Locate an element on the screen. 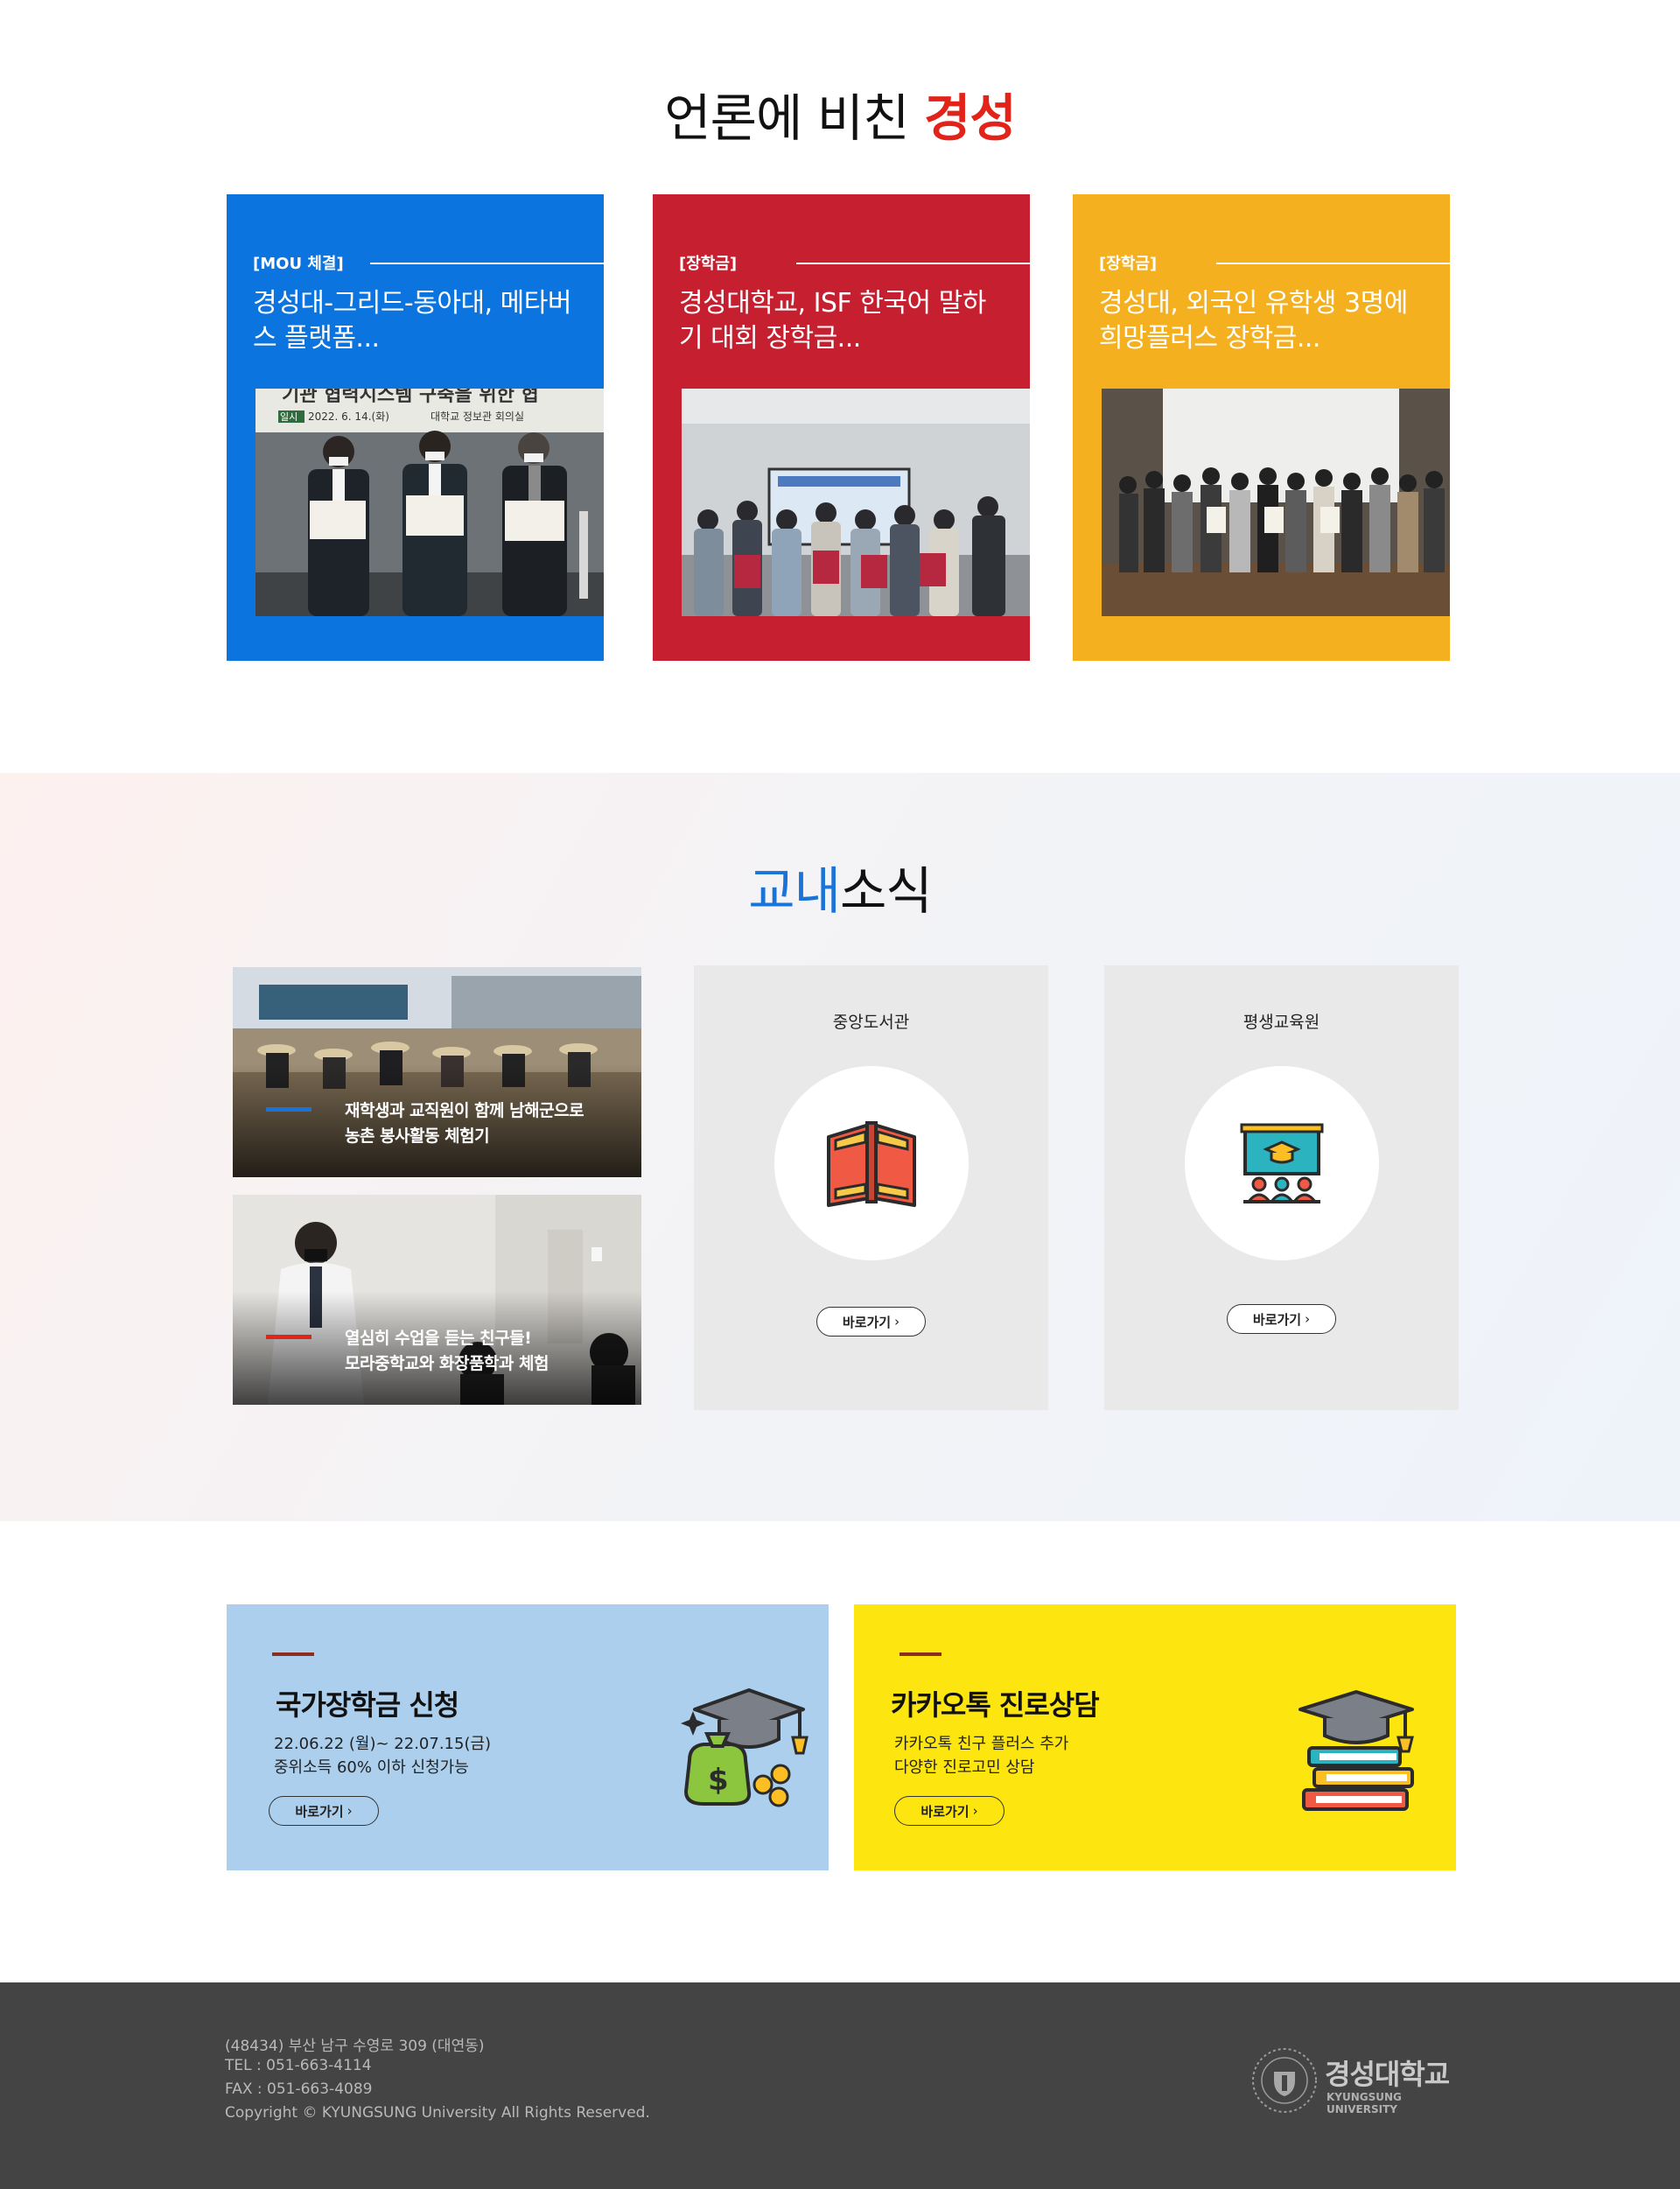  library-shortcut-button: 바로가기 › is located at coordinates (871, 1322).